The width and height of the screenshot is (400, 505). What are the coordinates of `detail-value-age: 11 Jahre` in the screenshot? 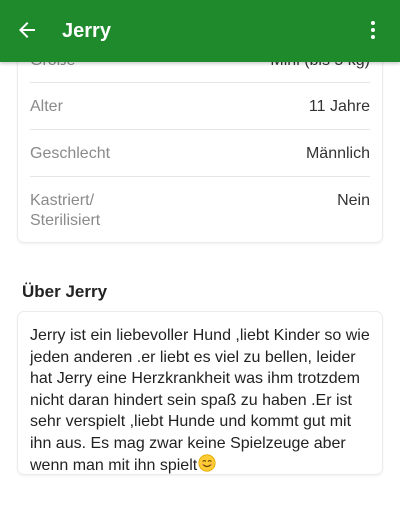 It's located at (339, 106).